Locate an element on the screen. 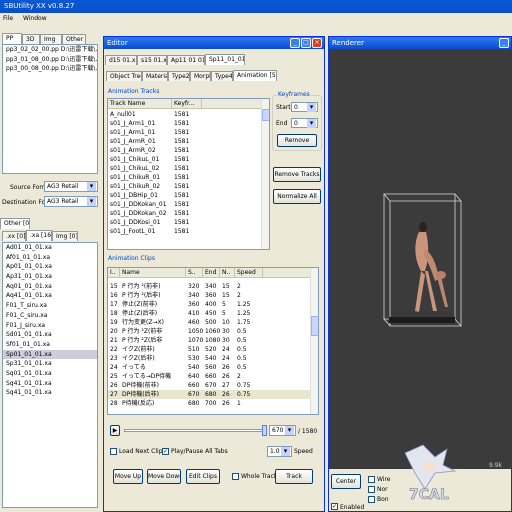 The width and height of the screenshot is (512, 512). clip-row: 22 イクZ(前非) 510 520 24 0.5 is located at coordinates (210, 349).